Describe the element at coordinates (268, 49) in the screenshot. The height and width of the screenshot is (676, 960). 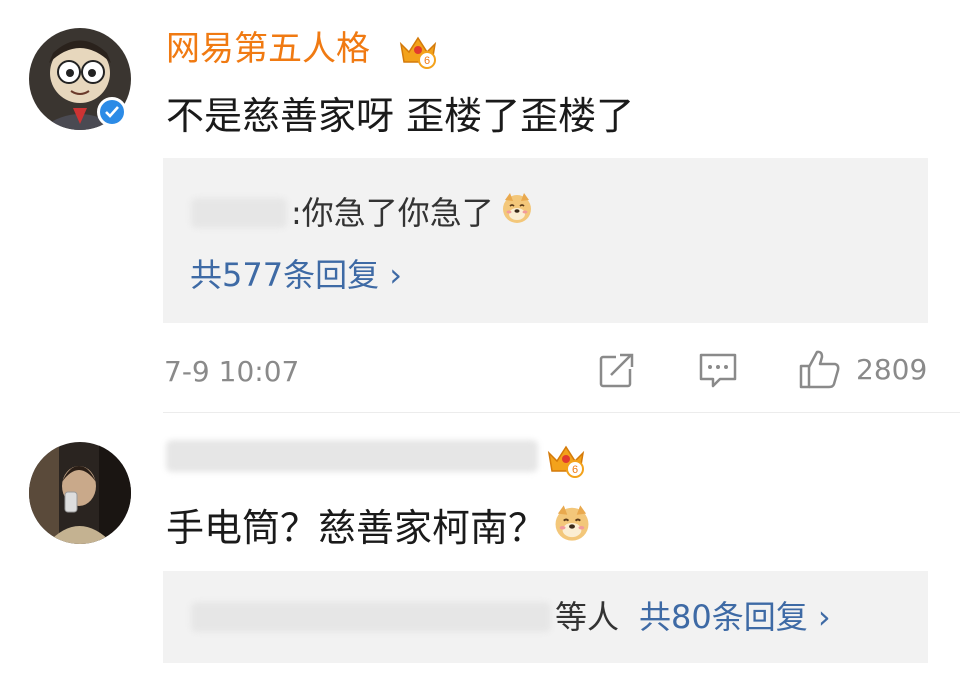
I see `username: 网易第五人格` at that location.